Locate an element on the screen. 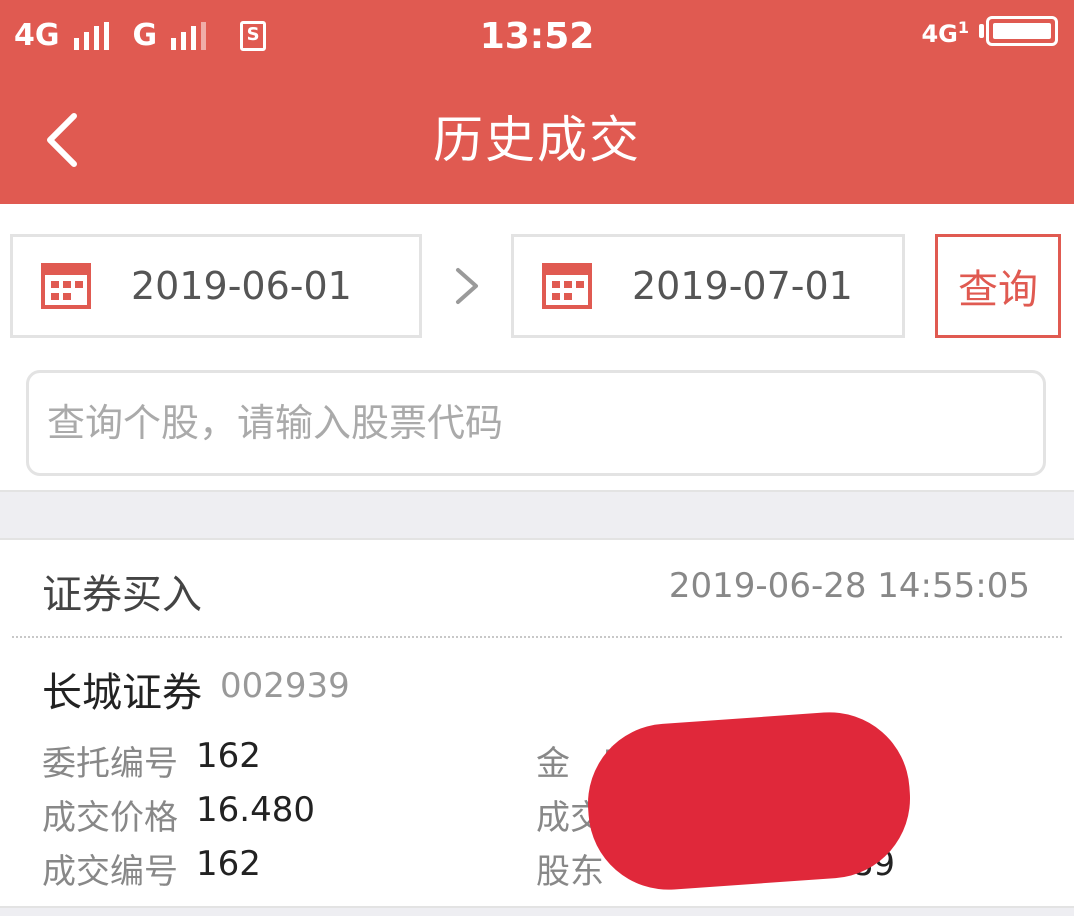 This screenshot has height=916, width=1074. end-date-value: 2019-07-01 is located at coordinates (742, 286).